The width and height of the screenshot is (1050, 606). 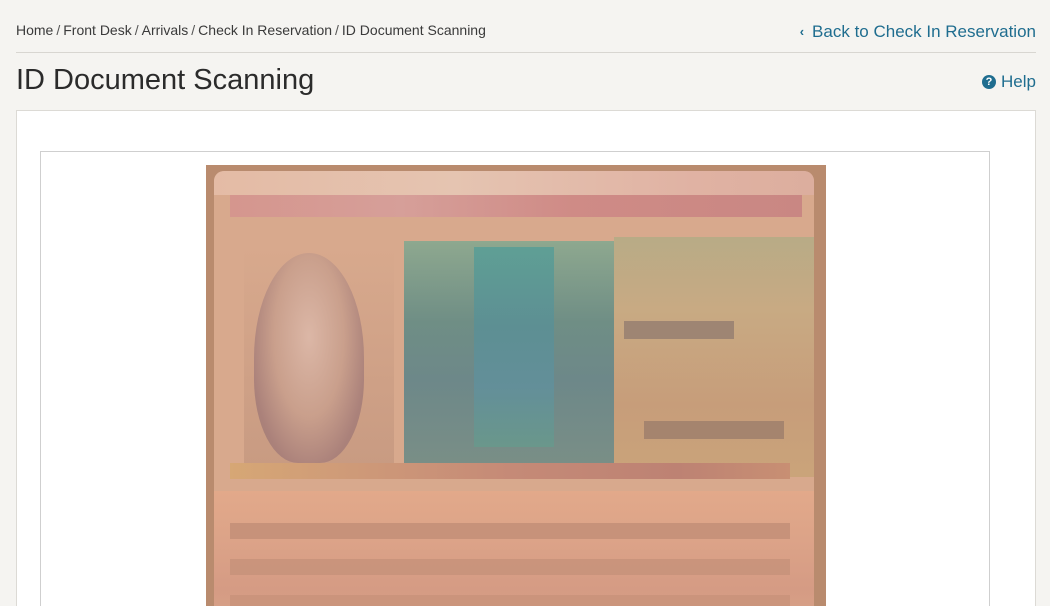 What do you see at coordinates (924, 31) in the screenshot?
I see `back-link-label: Back to Check In Reservation` at bounding box center [924, 31].